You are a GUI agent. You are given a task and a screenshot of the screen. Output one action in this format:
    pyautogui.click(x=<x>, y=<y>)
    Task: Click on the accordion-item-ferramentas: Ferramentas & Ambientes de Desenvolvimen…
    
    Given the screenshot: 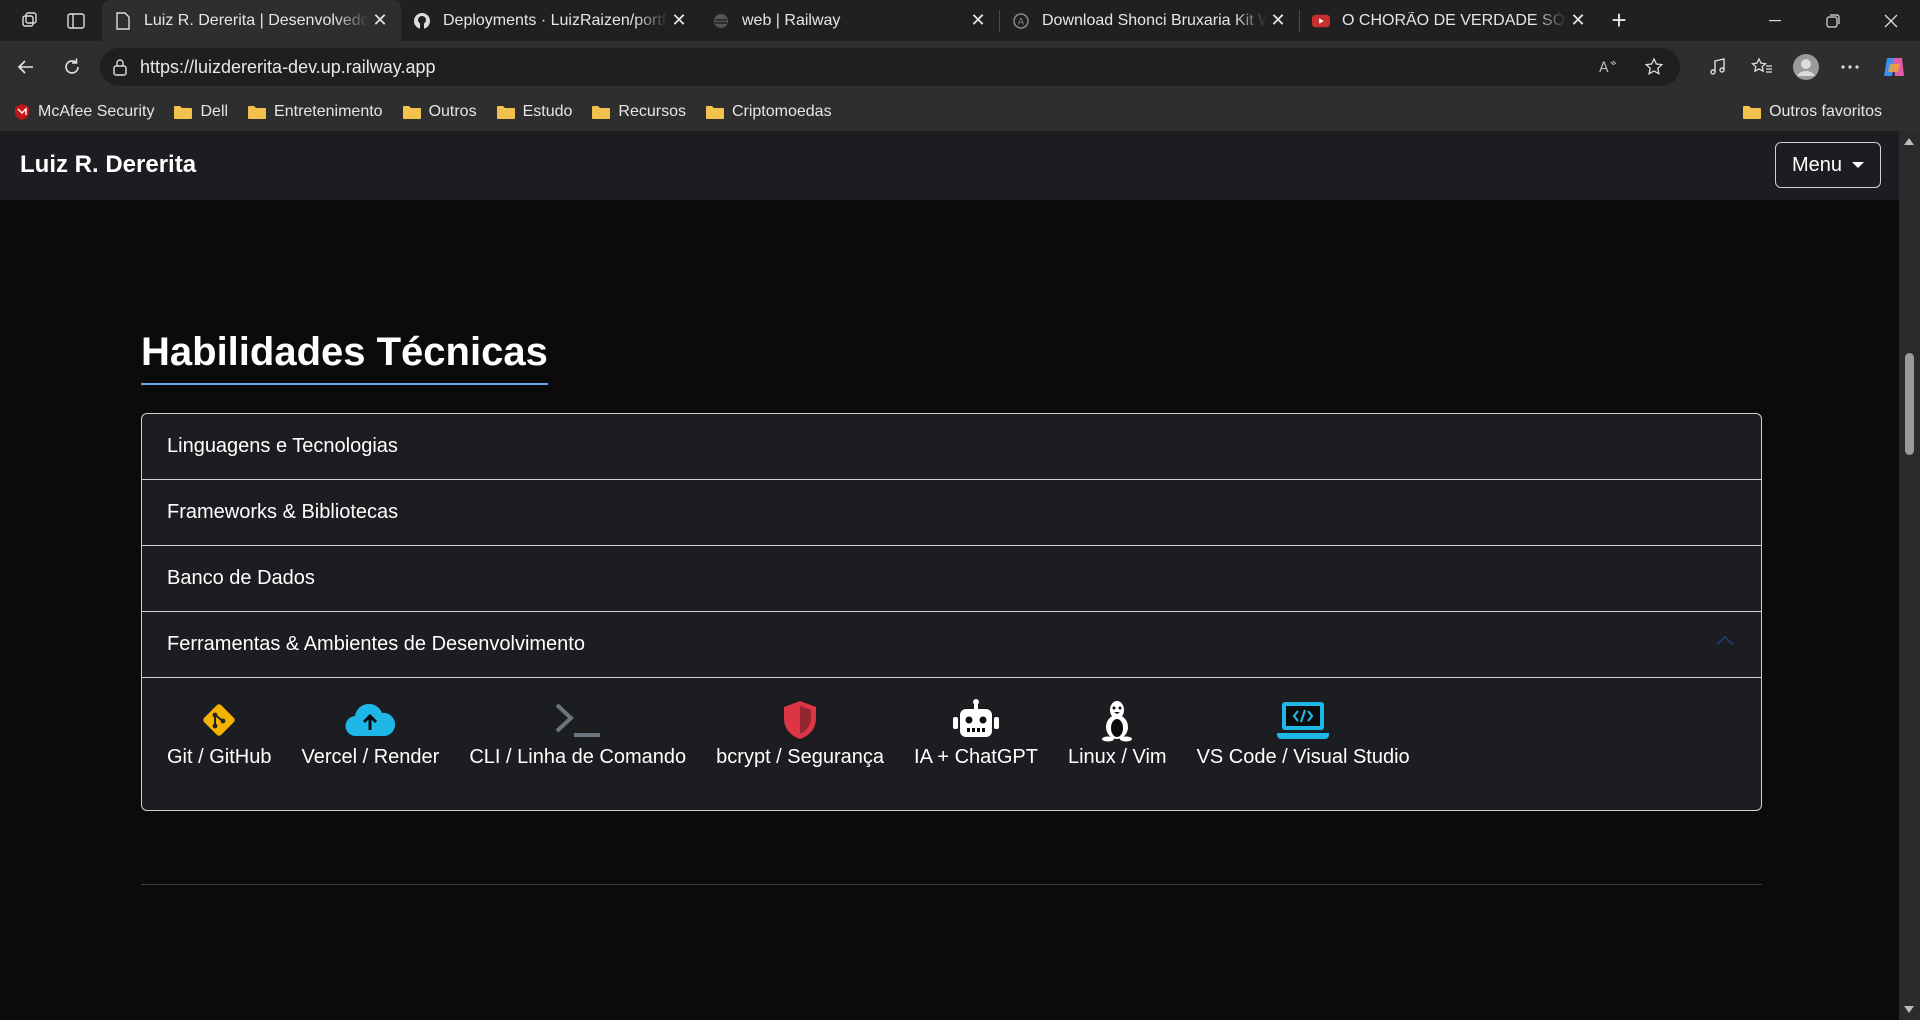 What is the action you would take?
    pyautogui.click(x=951, y=645)
    